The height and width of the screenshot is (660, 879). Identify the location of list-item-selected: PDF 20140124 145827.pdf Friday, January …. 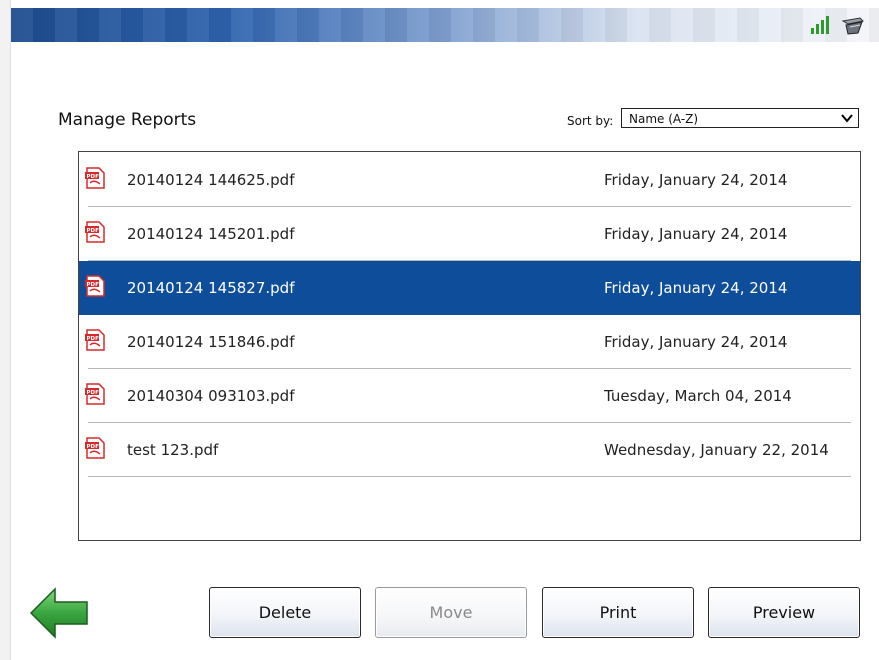
(469, 288).